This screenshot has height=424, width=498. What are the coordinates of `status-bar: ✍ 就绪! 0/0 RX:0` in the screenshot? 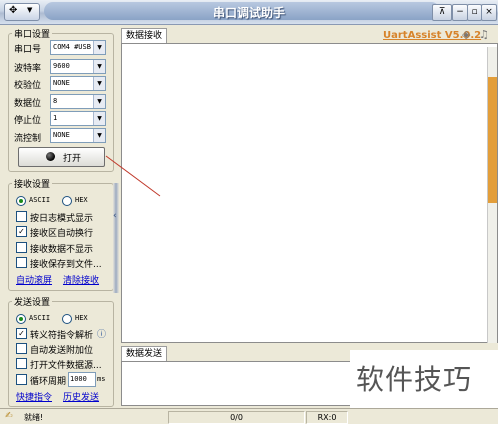 It's located at (249, 416).